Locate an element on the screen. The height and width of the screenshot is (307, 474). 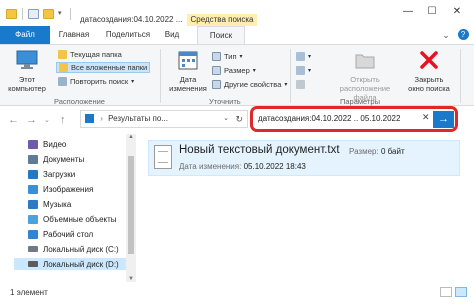
tab-search: Поиск is located at coordinates (221, 35).